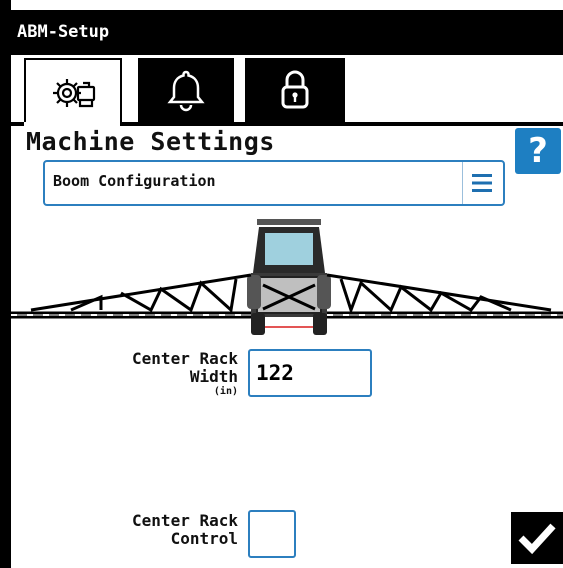 This screenshot has height=568, width=563. Describe the element at coordinates (538, 151) in the screenshot. I see `help-button: ?` at that location.